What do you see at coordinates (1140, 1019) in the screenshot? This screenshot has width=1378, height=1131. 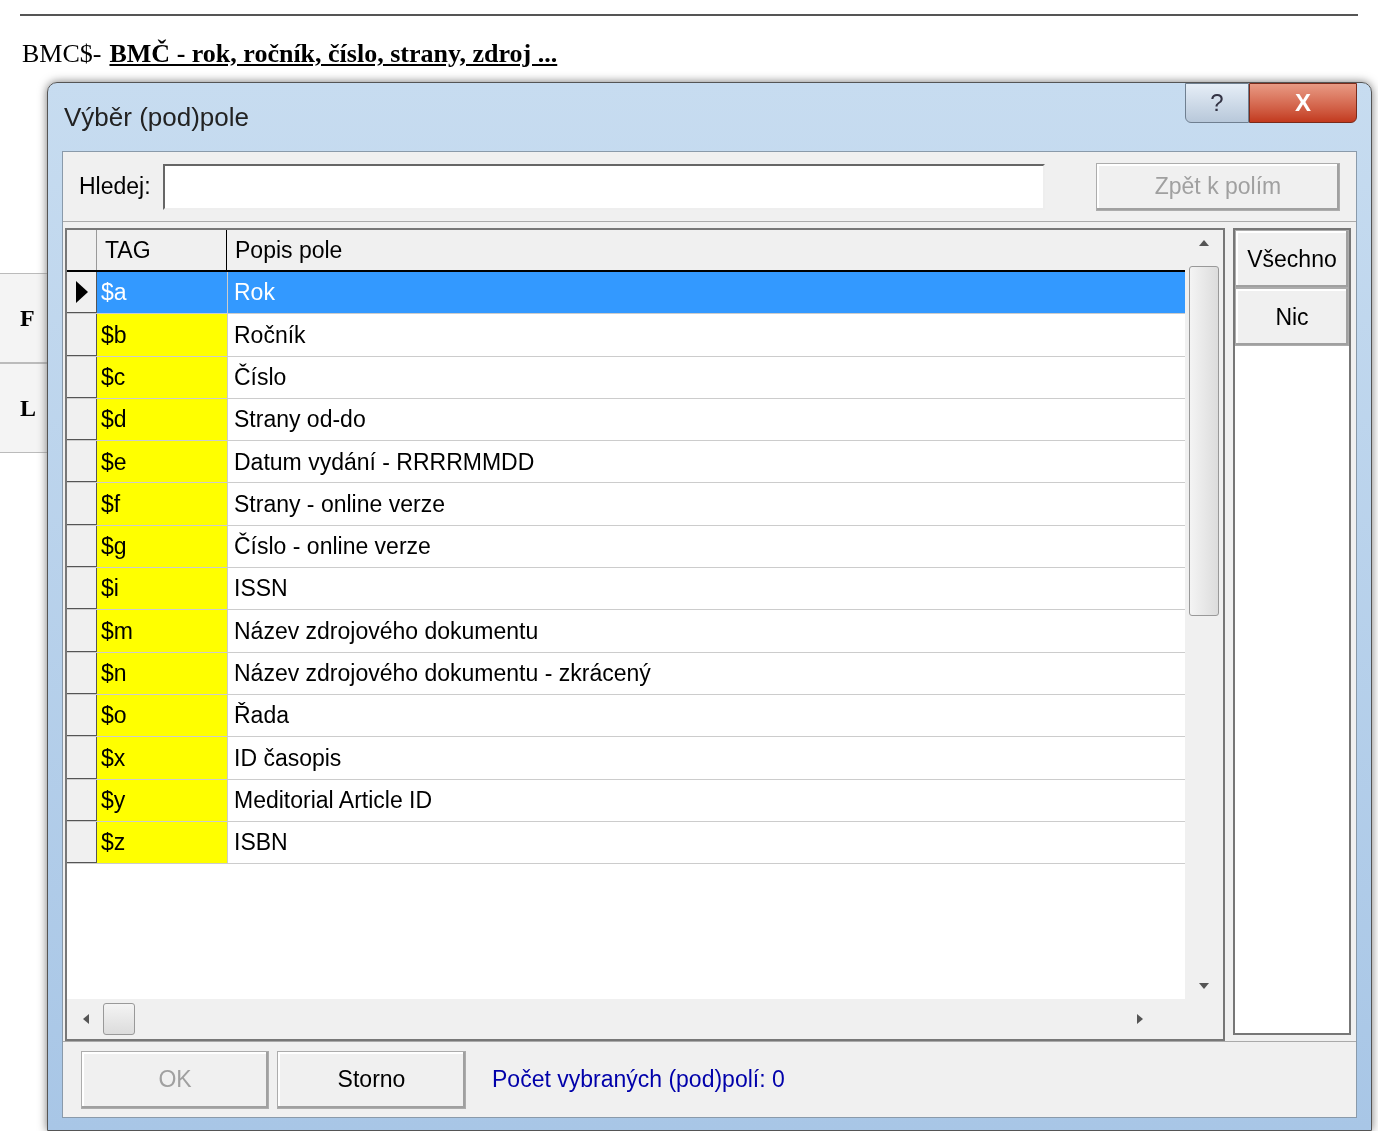 I see `scroll-right-icon` at bounding box center [1140, 1019].